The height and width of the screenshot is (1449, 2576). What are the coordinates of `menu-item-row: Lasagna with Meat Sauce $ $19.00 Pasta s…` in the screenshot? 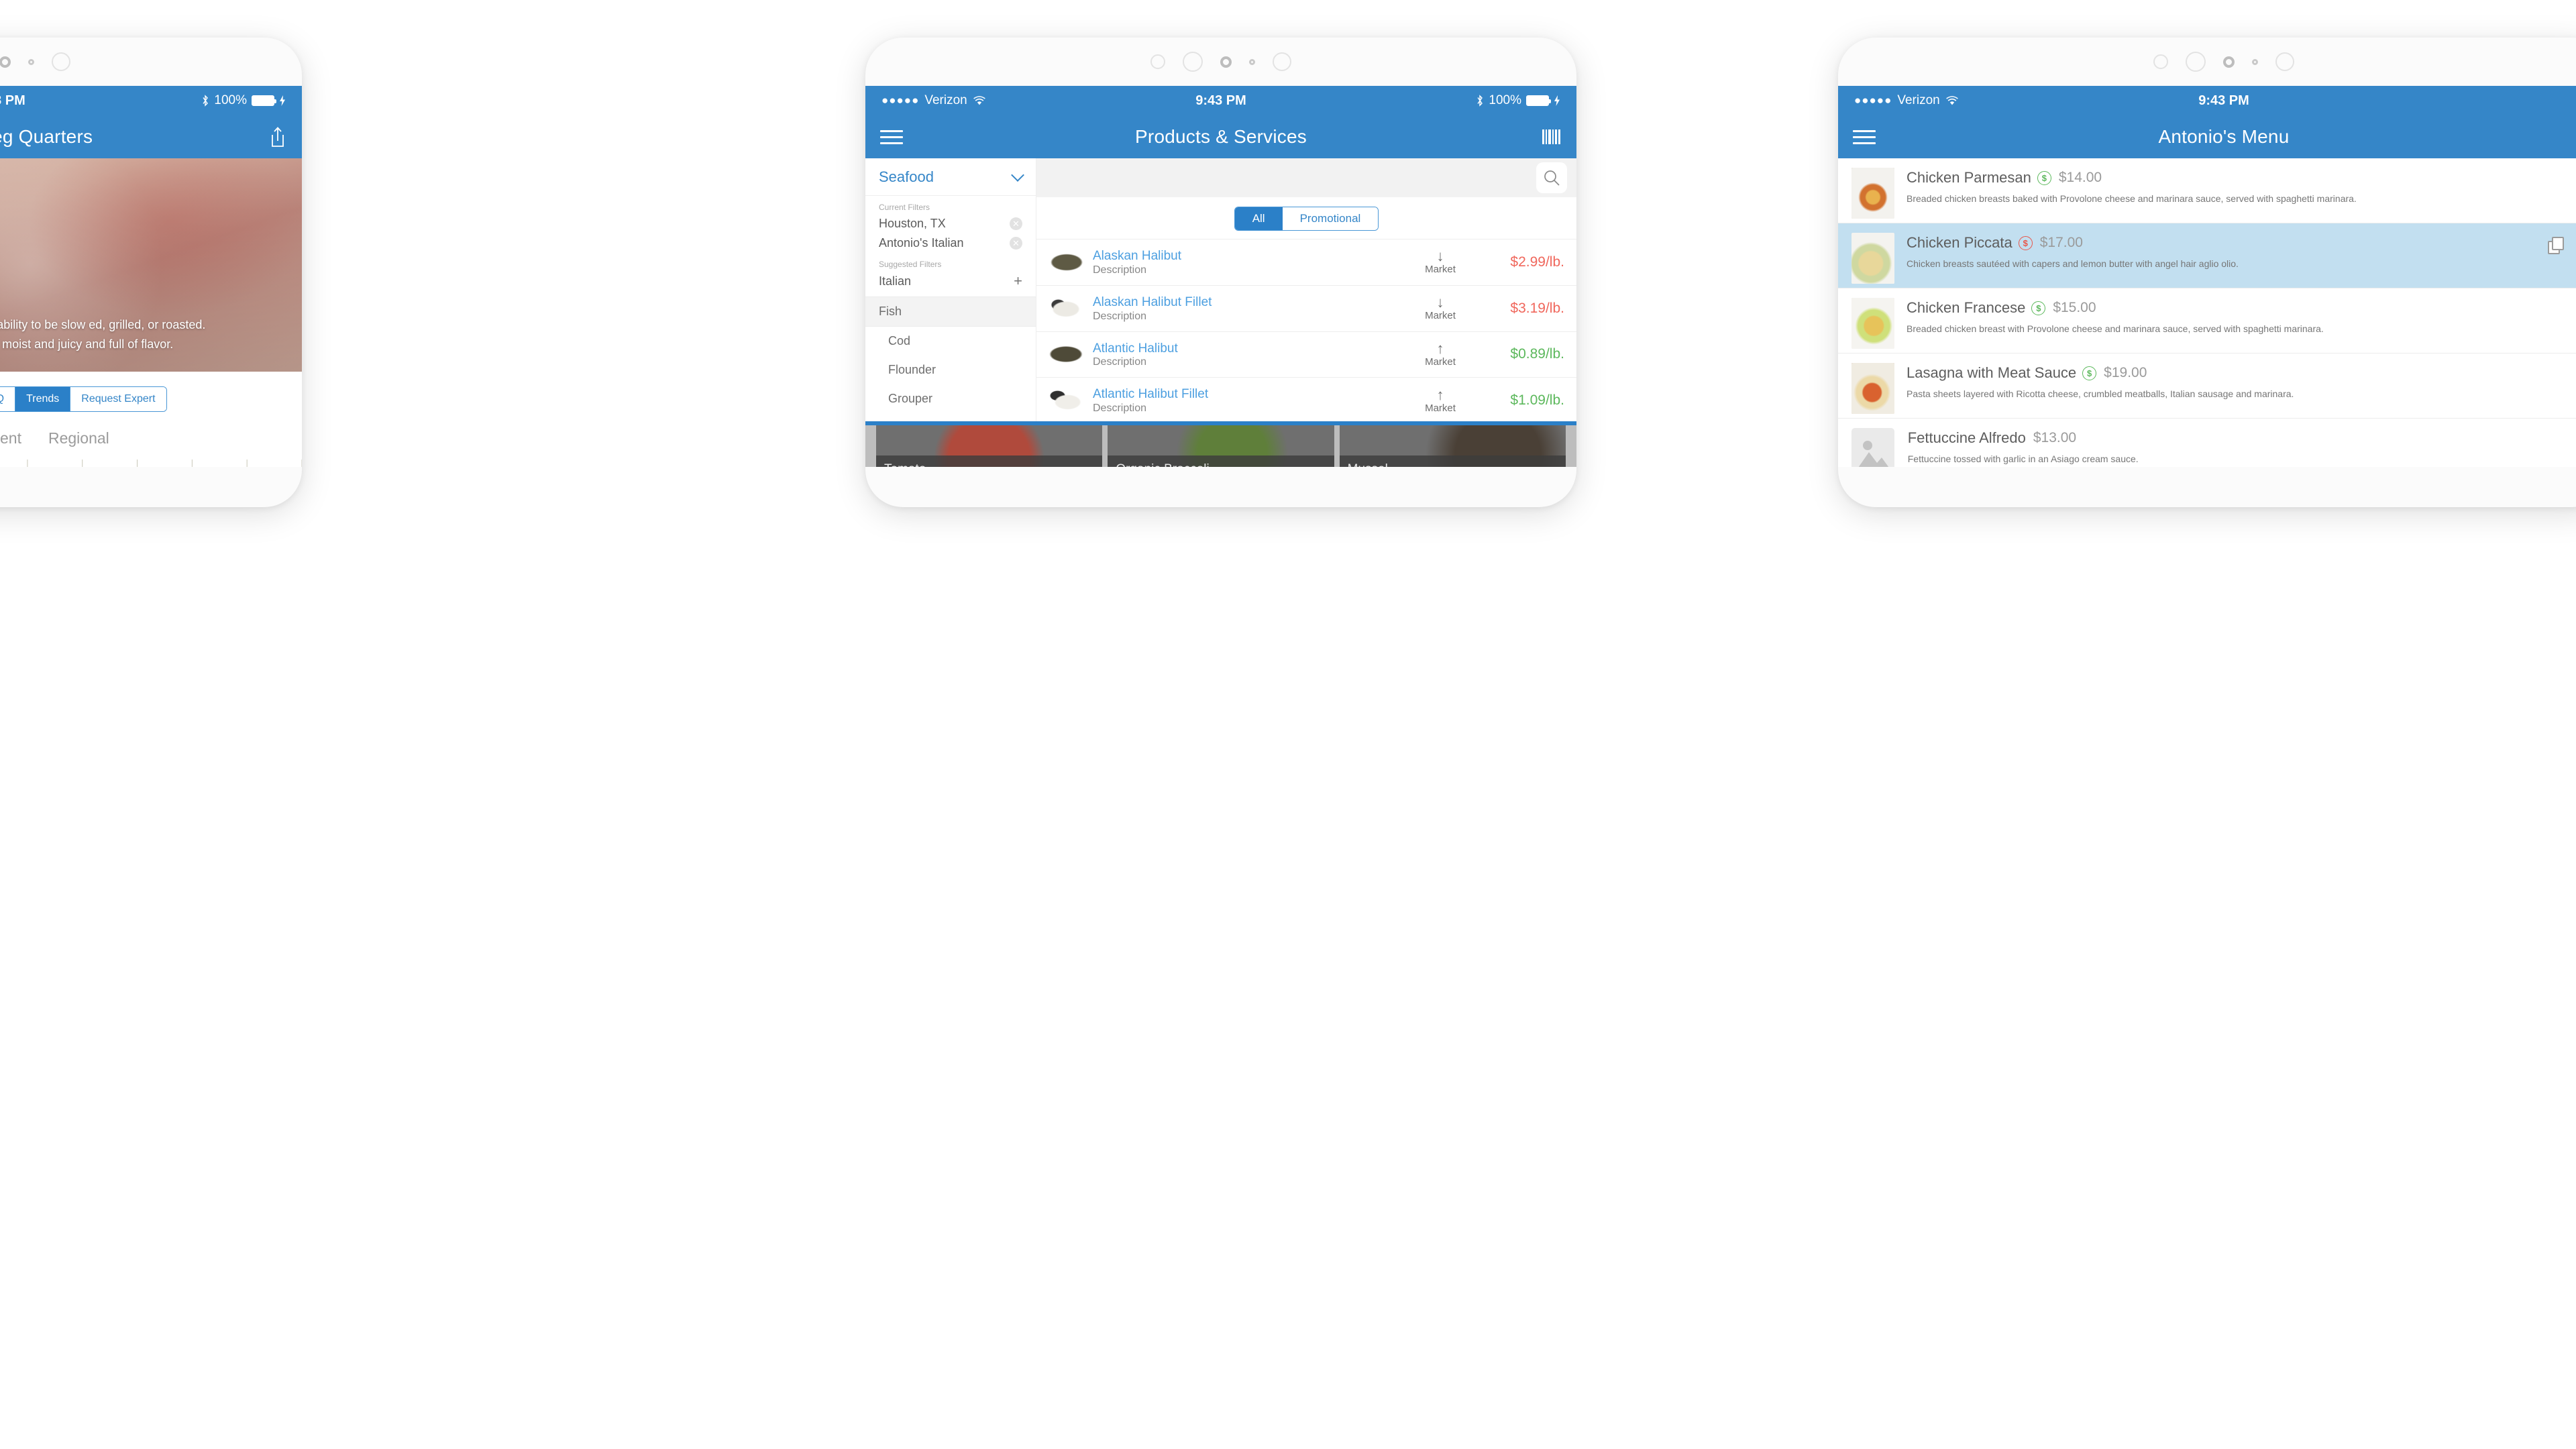 It's located at (2207, 386).